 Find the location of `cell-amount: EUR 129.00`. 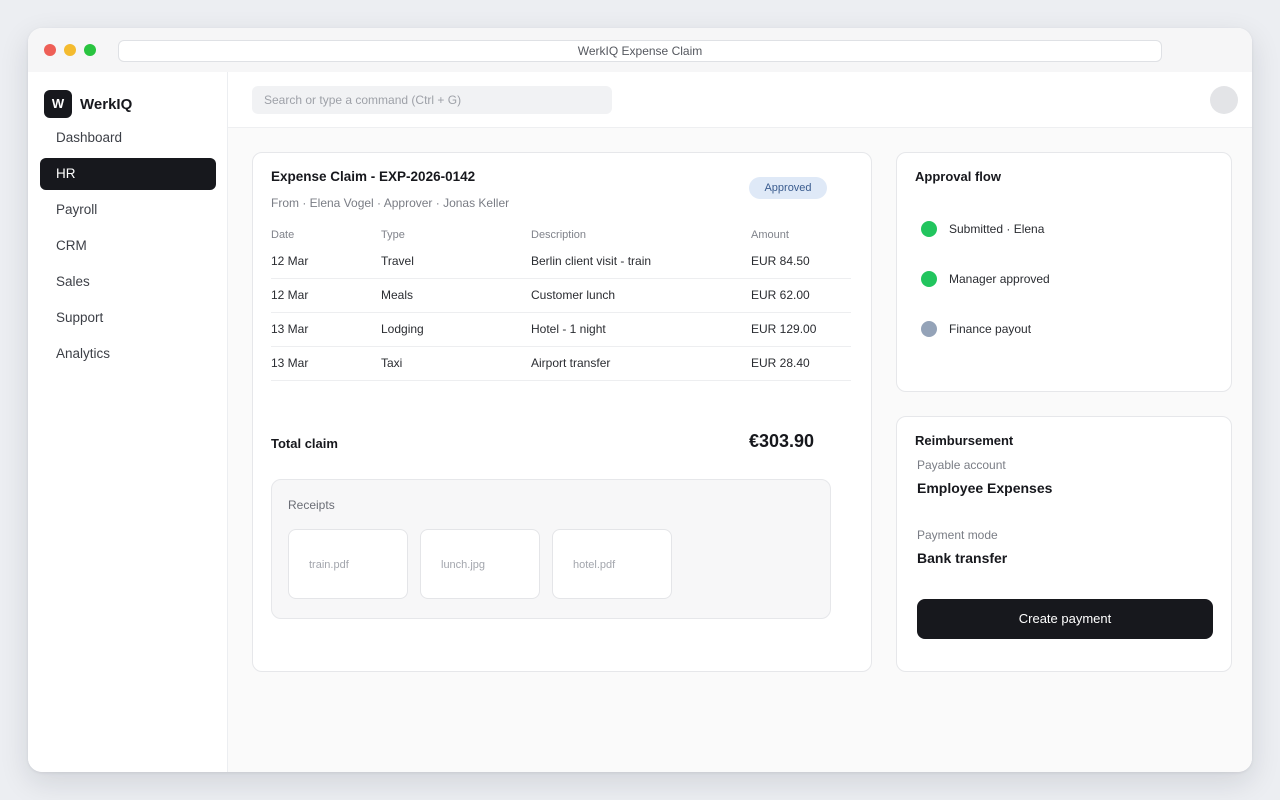

cell-amount: EUR 129.00 is located at coordinates (784, 329).